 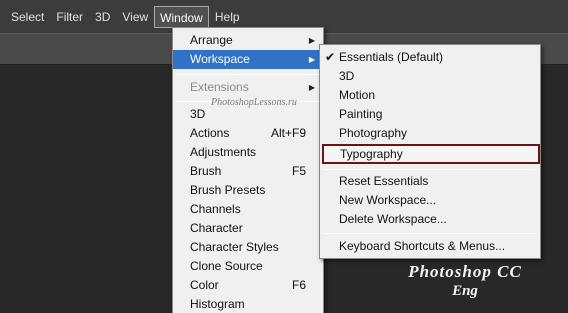 I want to click on menu-item-panel: Character, so click(x=248, y=228).